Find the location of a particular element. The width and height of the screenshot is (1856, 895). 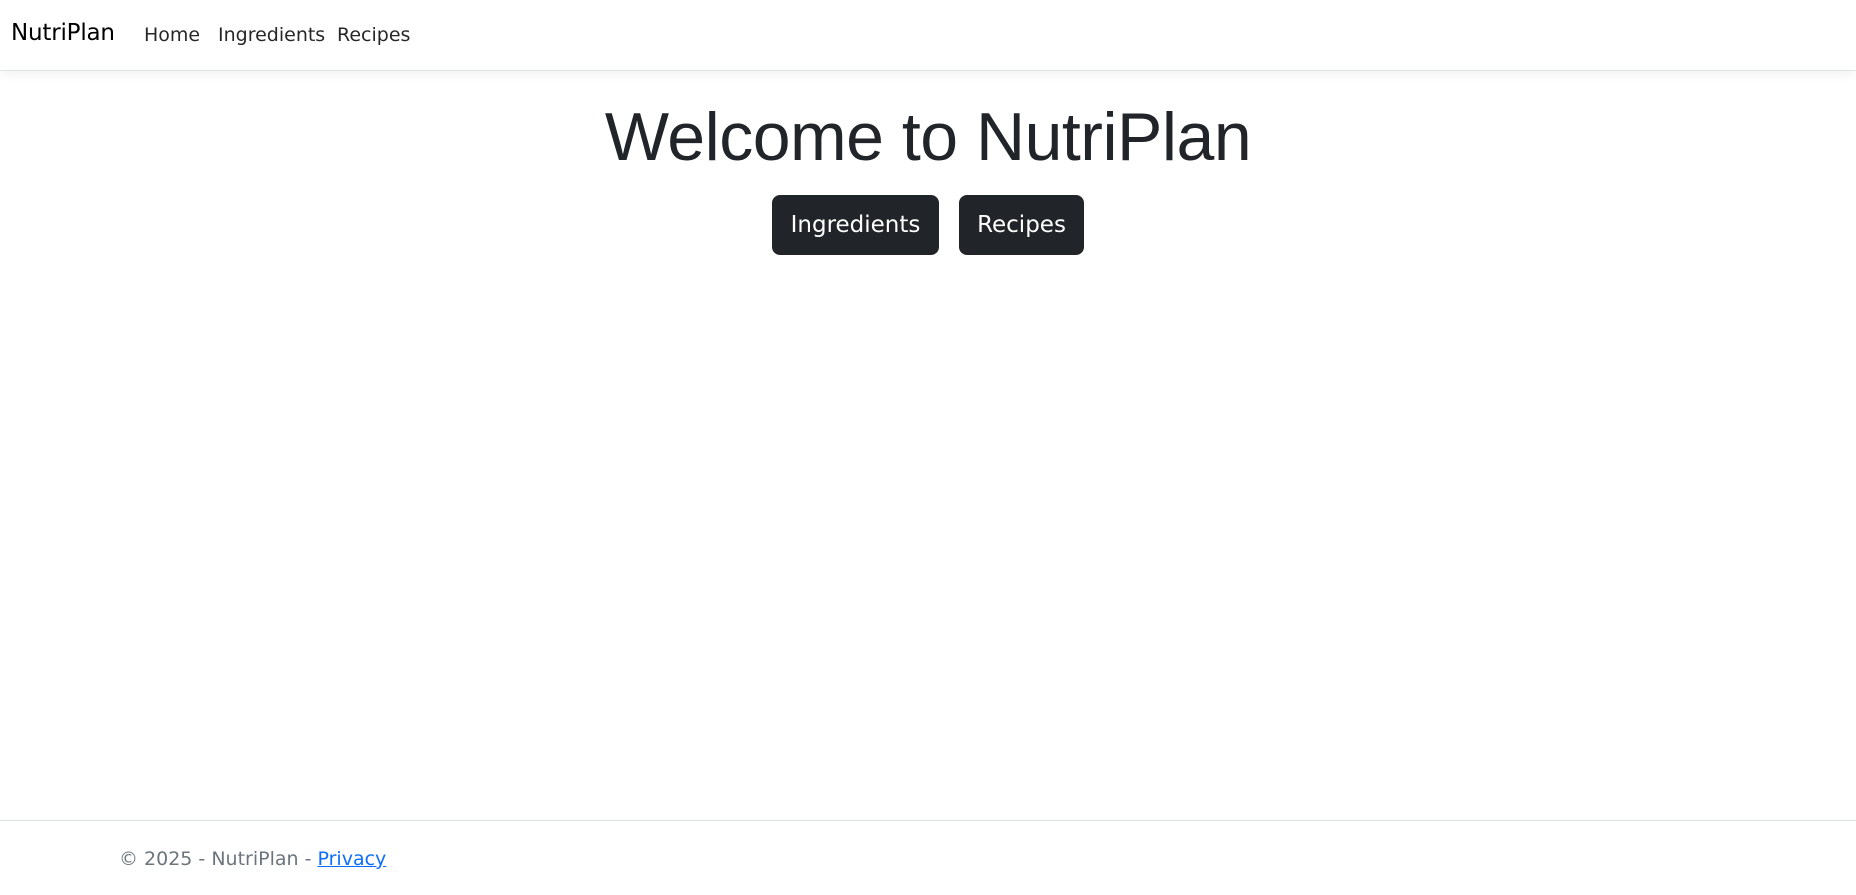

nav-link-recipes: Recipes is located at coordinates (373, 35).